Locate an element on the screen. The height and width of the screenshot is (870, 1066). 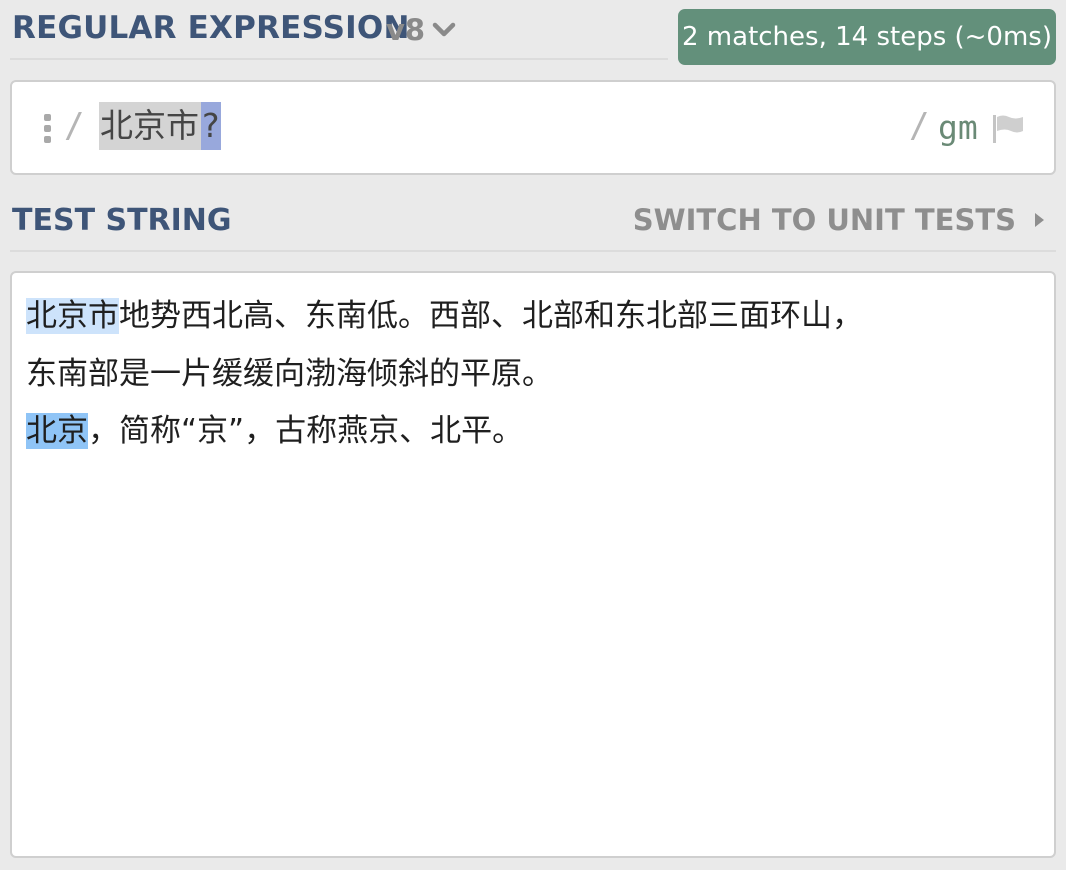
regex-header: REGULAR EXPRESSION v8 is located at coordinates (339, 30).